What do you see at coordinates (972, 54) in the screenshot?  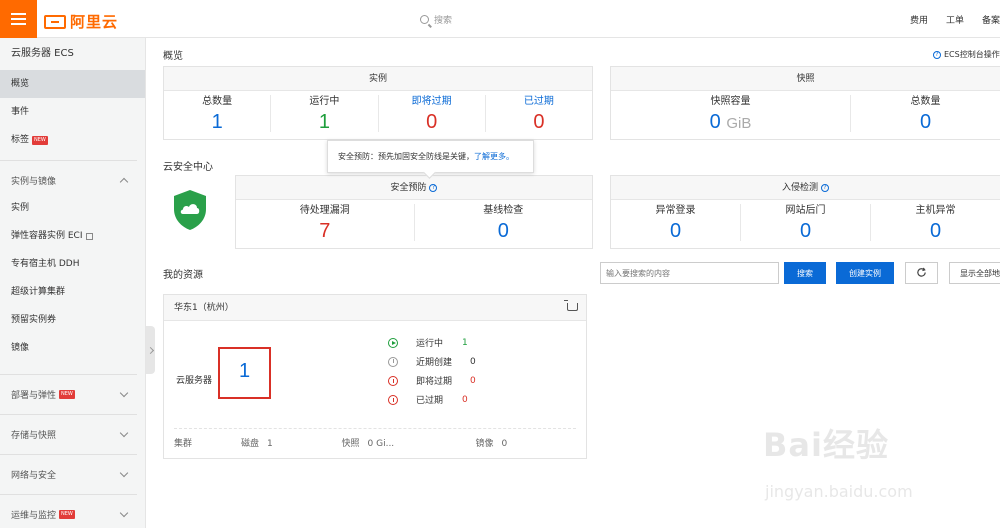 I see `console-ops-label: ECS控制台操作` at bounding box center [972, 54].